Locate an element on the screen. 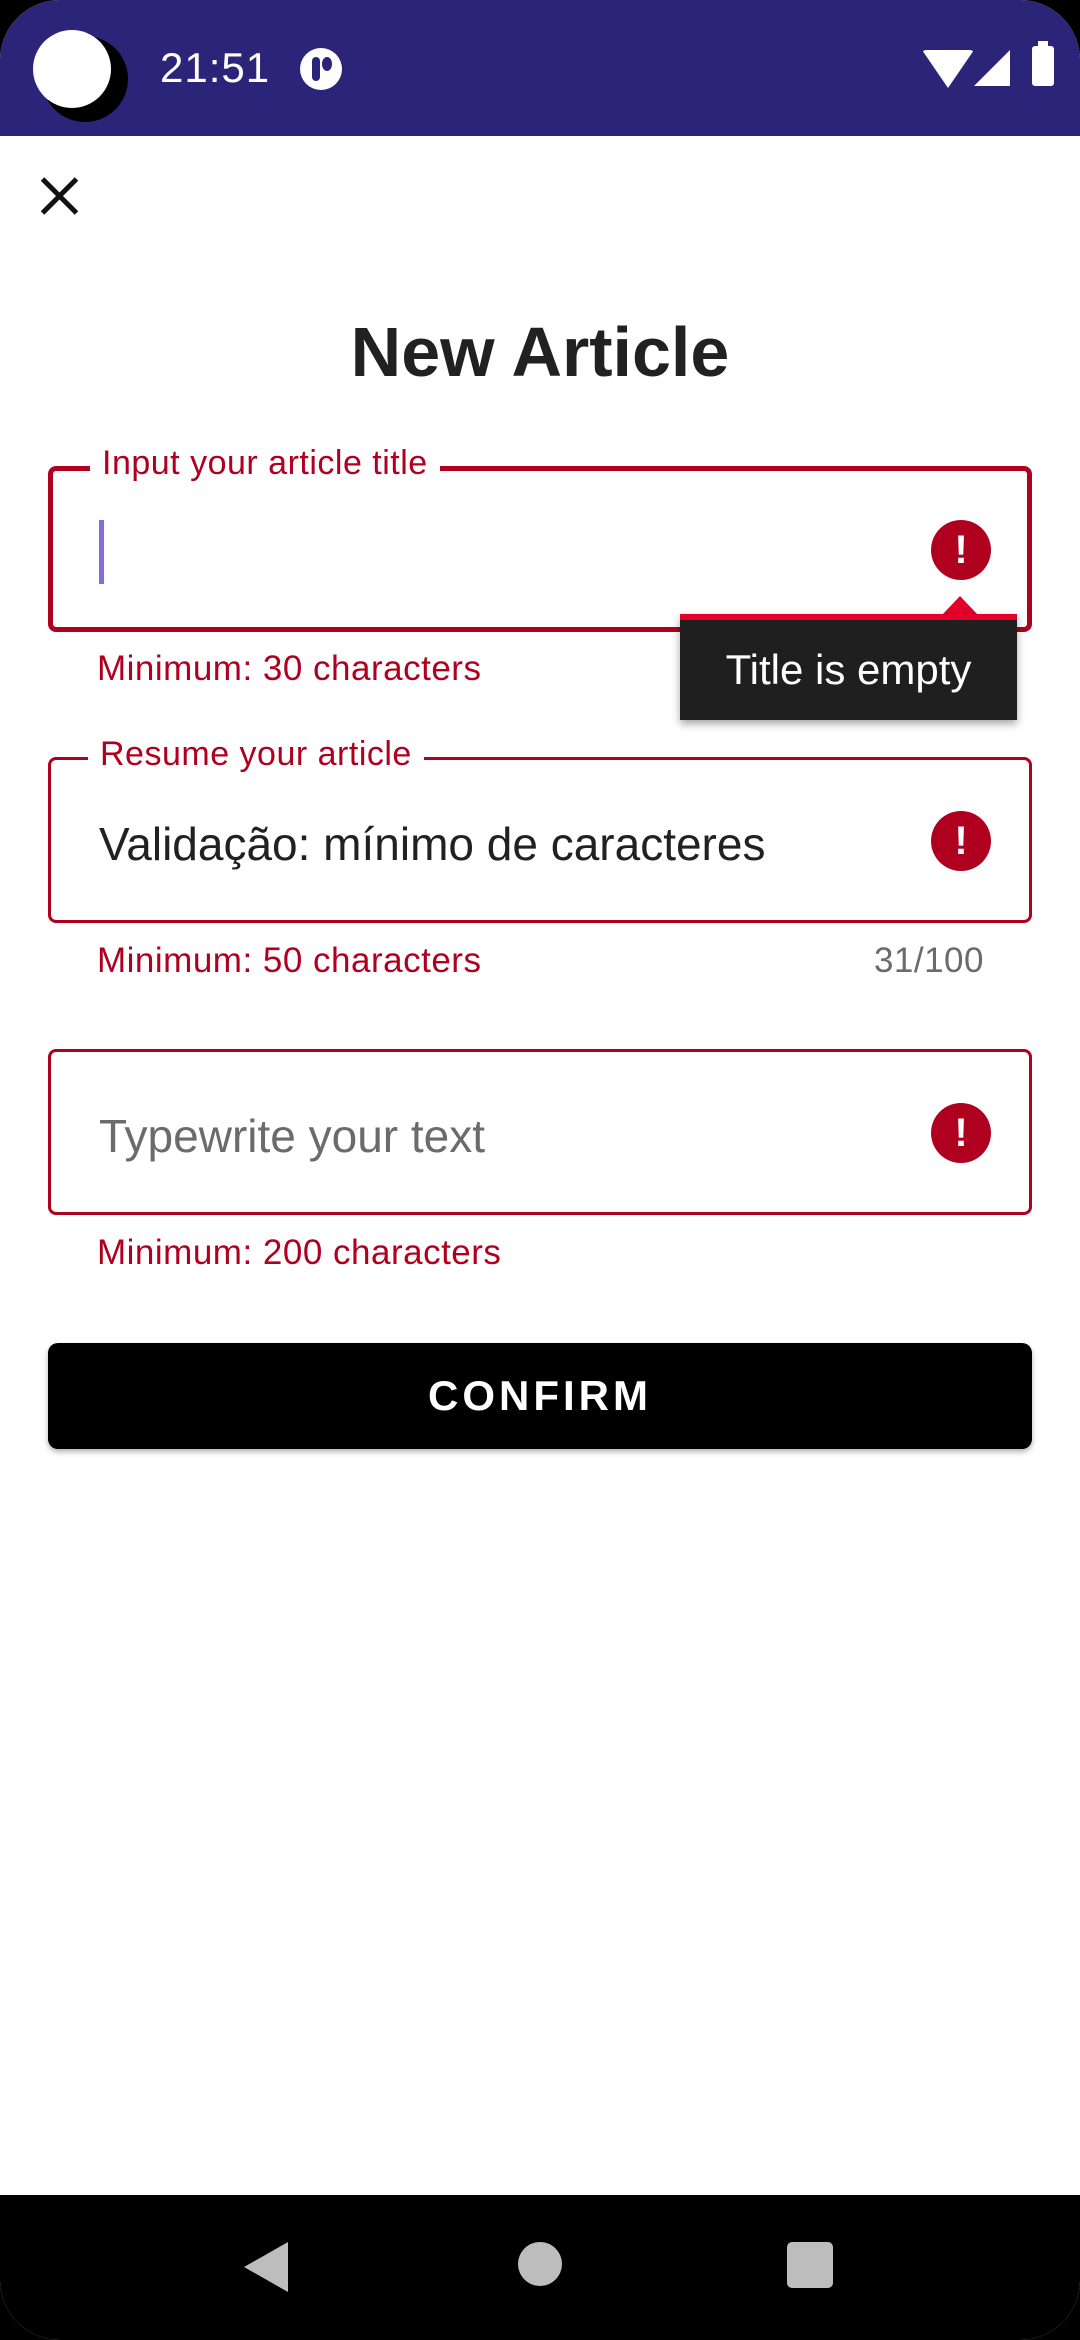 The image size is (1080, 2340). article-title-label: Input your article title is located at coordinates (265, 463).